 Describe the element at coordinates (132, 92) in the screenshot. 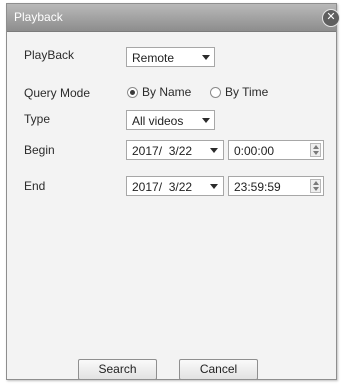

I see `radio-icon-checked` at that location.